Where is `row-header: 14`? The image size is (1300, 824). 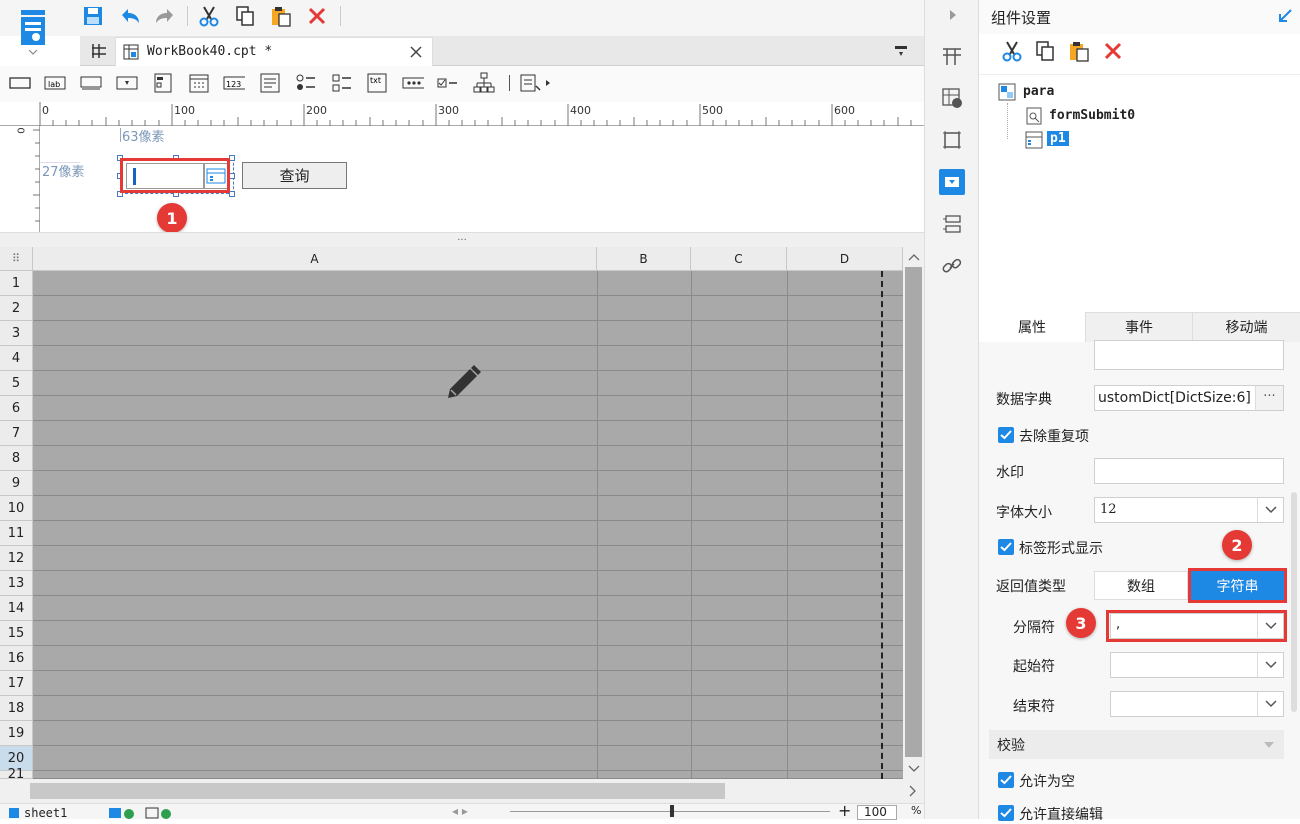 row-header: 14 is located at coordinates (16, 608).